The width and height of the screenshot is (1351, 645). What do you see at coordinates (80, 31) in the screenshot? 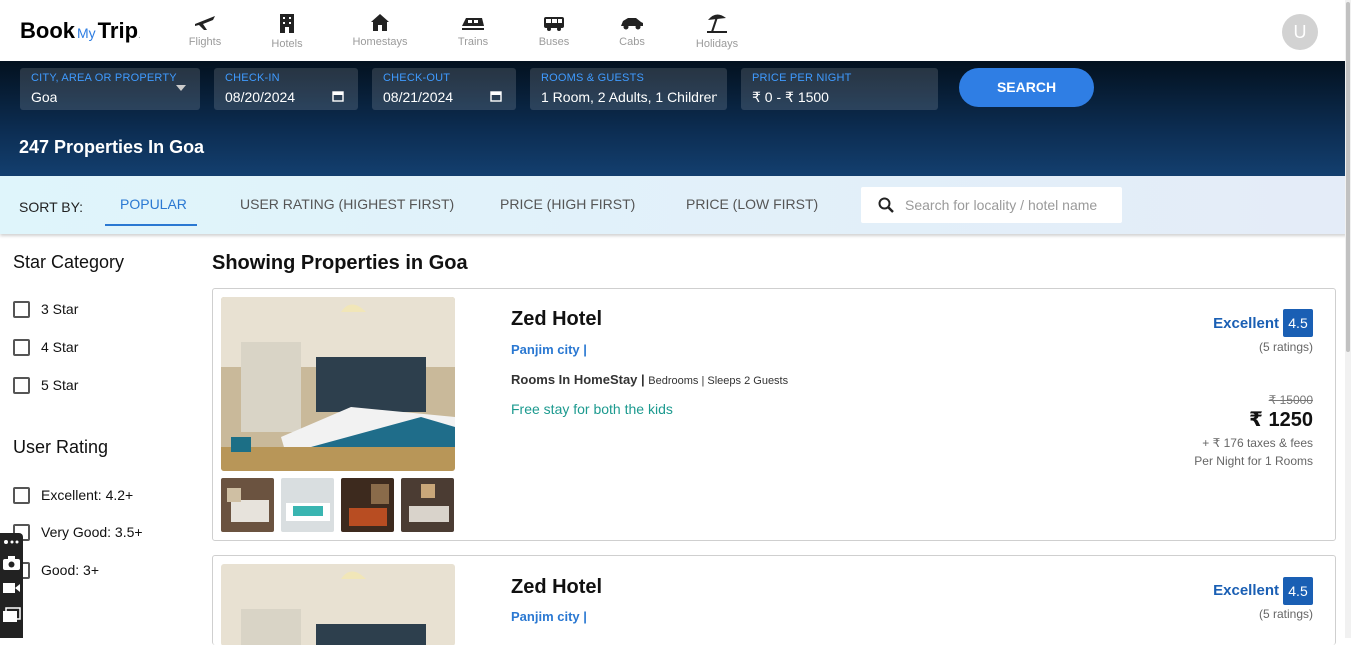
I see `brand-logo: Book MyTrip.` at bounding box center [80, 31].